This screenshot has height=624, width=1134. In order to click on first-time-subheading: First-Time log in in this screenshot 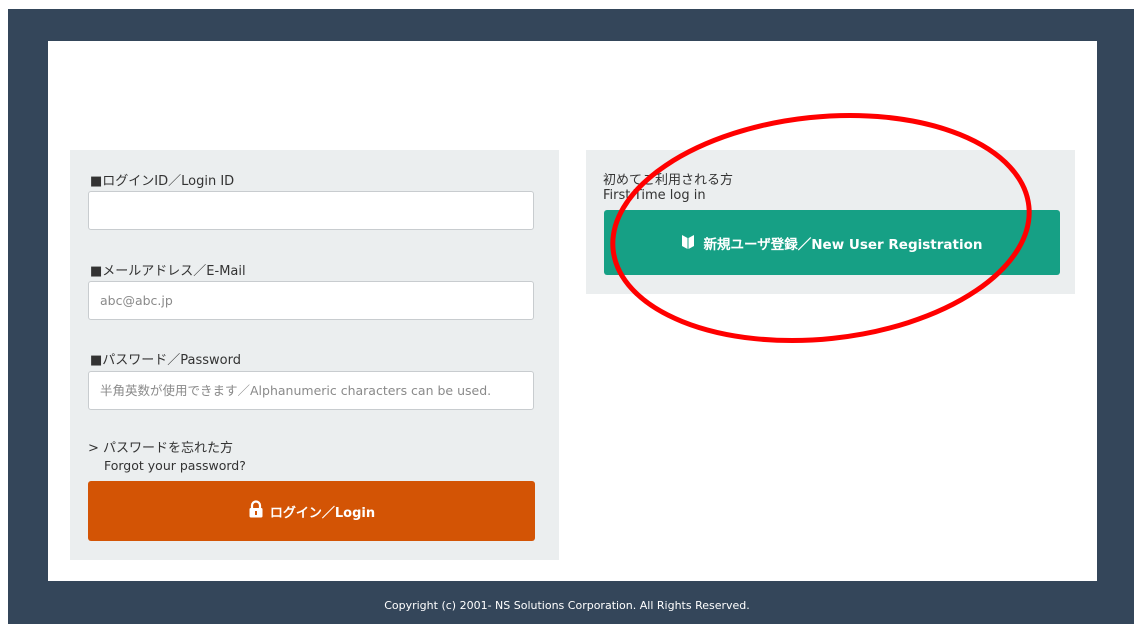, I will do `click(654, 195)`.